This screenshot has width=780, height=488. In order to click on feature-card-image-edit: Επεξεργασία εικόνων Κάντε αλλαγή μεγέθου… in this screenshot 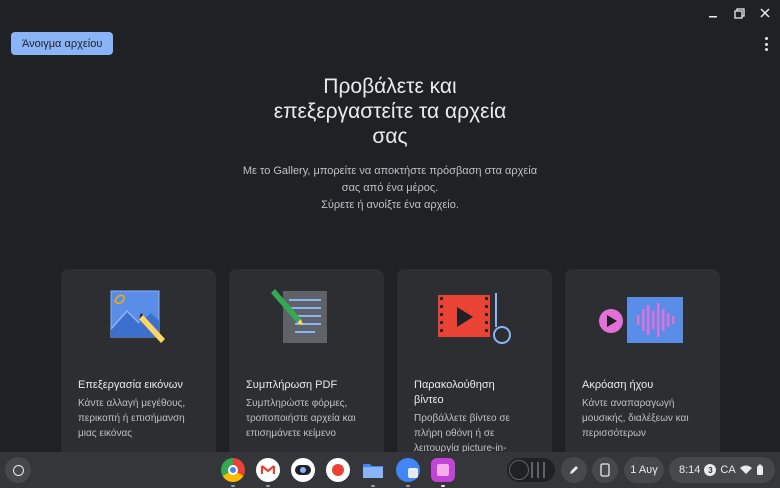, I will do `click(138, 364)`.